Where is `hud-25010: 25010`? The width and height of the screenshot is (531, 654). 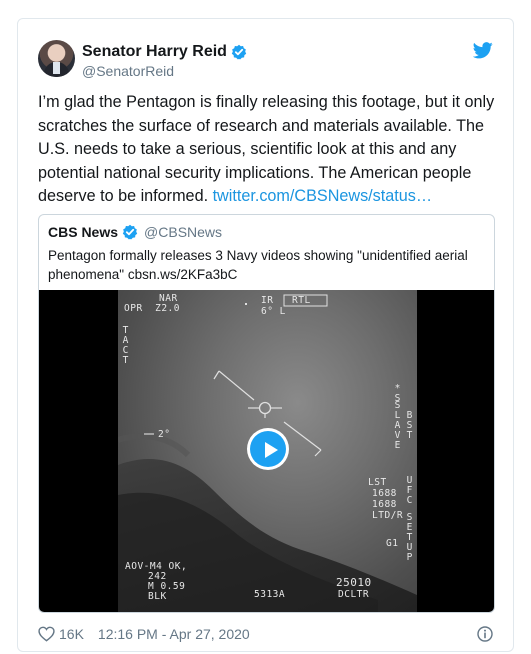 hud-25010: 25010 is located at coordinates (354, 582).